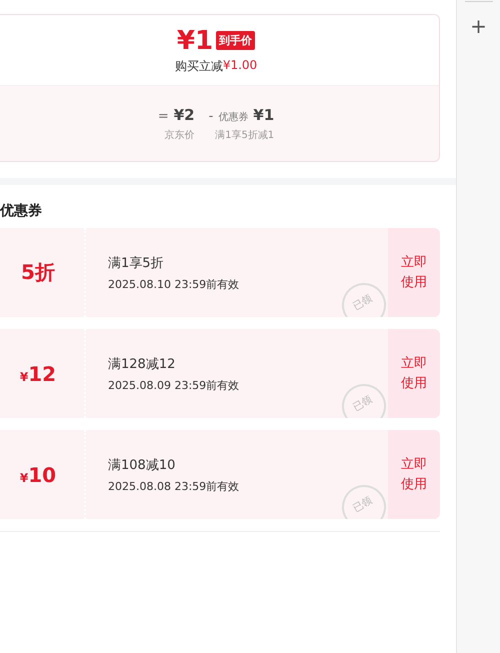  What do you see at coordinates (174, 284) in the screenshot?
I see `coupon-expiry: 2025.08.10 23:59前有效` at bounding box center [174, 284].